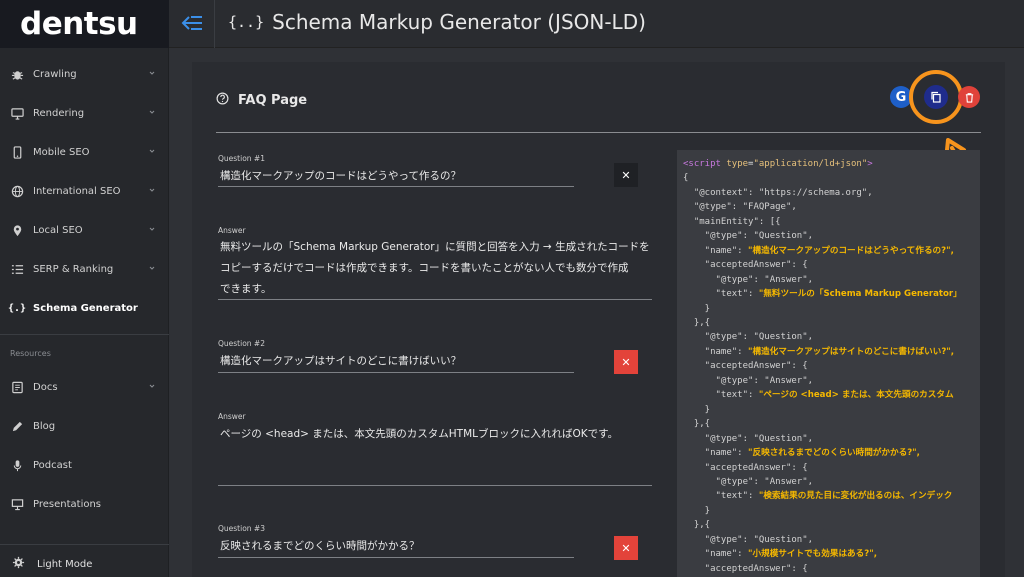  Describe the element at coordinates (17, 465) in the screenshot. I see `mic-icon` at that location.